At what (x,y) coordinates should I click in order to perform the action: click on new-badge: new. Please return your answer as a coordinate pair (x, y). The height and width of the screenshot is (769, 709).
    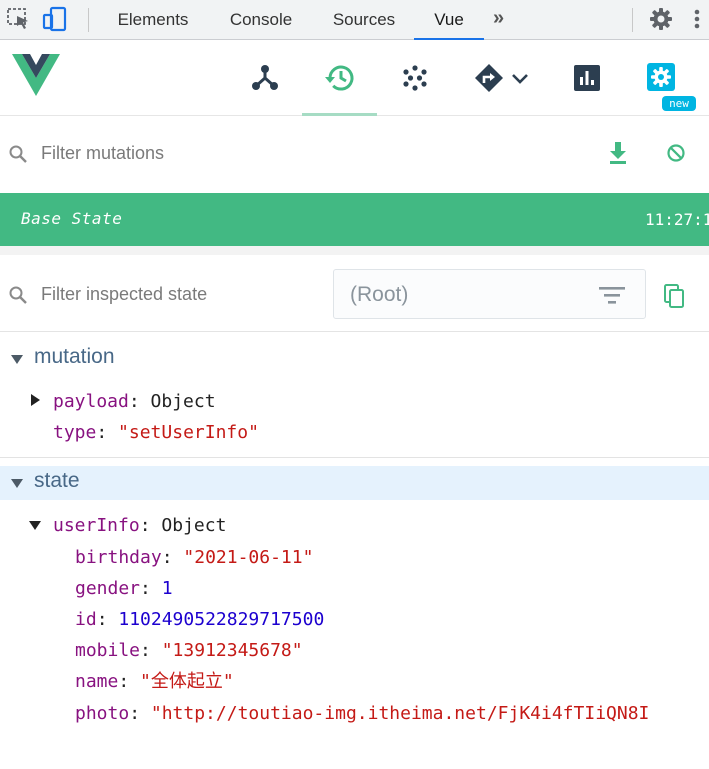
    Looking at the image, I should click on (679, 103).